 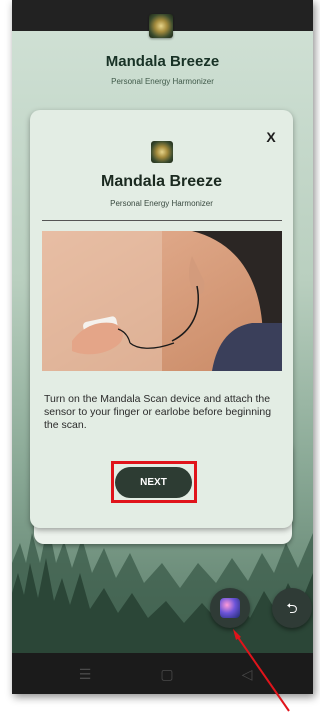 I want to click on navigation-bar: ☰ ▢ ◁, so click(x=162, y=673).